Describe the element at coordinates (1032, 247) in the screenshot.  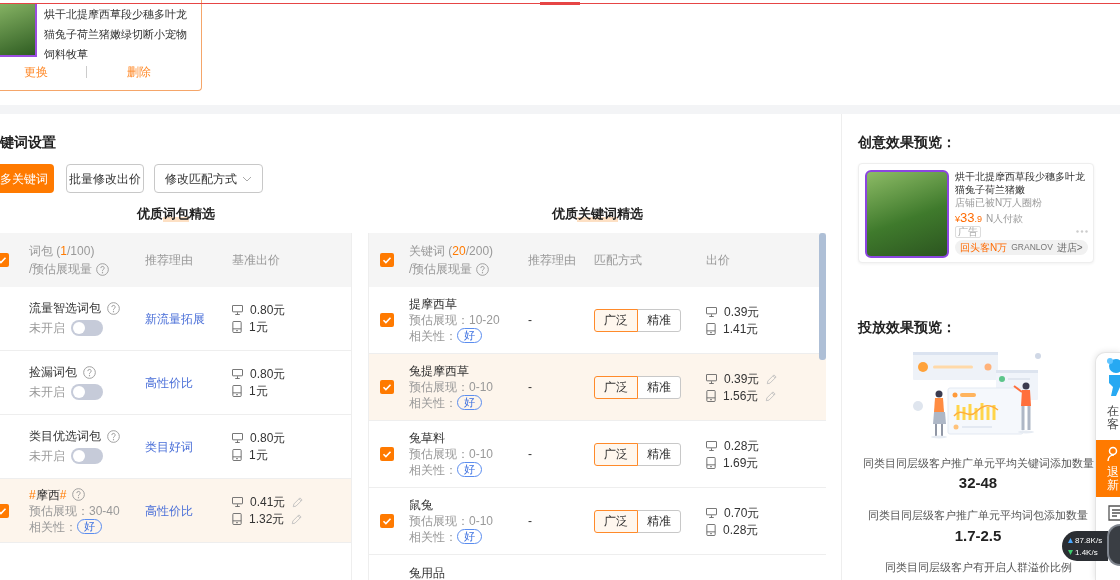
I see `brand-name: GRANLOV` at that location.